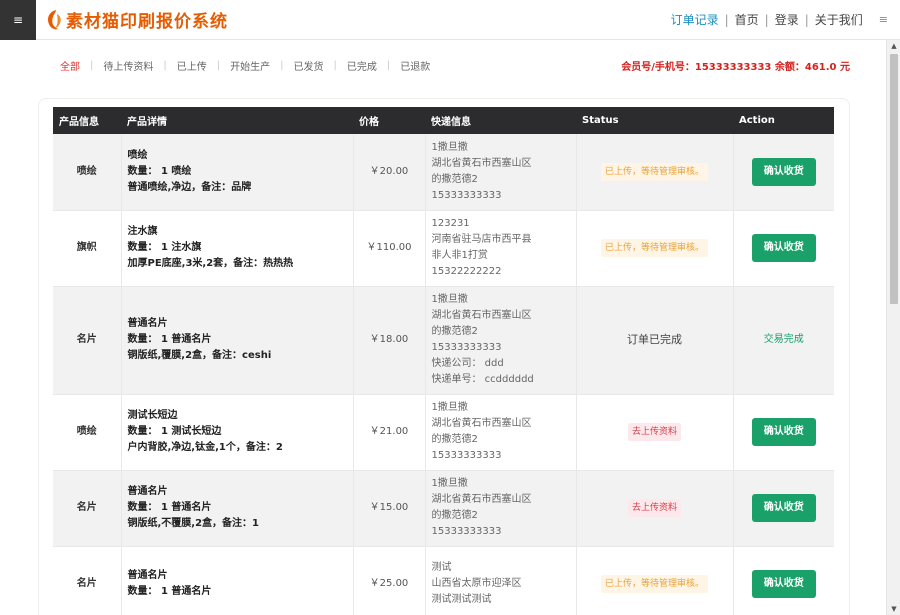  I want to click on address-line: 15333333333, so click(466, 455).